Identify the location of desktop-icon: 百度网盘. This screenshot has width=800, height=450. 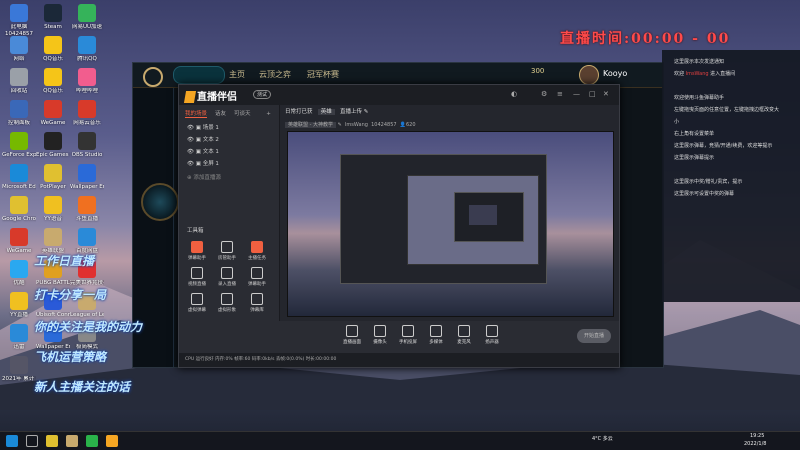
(87, 241).